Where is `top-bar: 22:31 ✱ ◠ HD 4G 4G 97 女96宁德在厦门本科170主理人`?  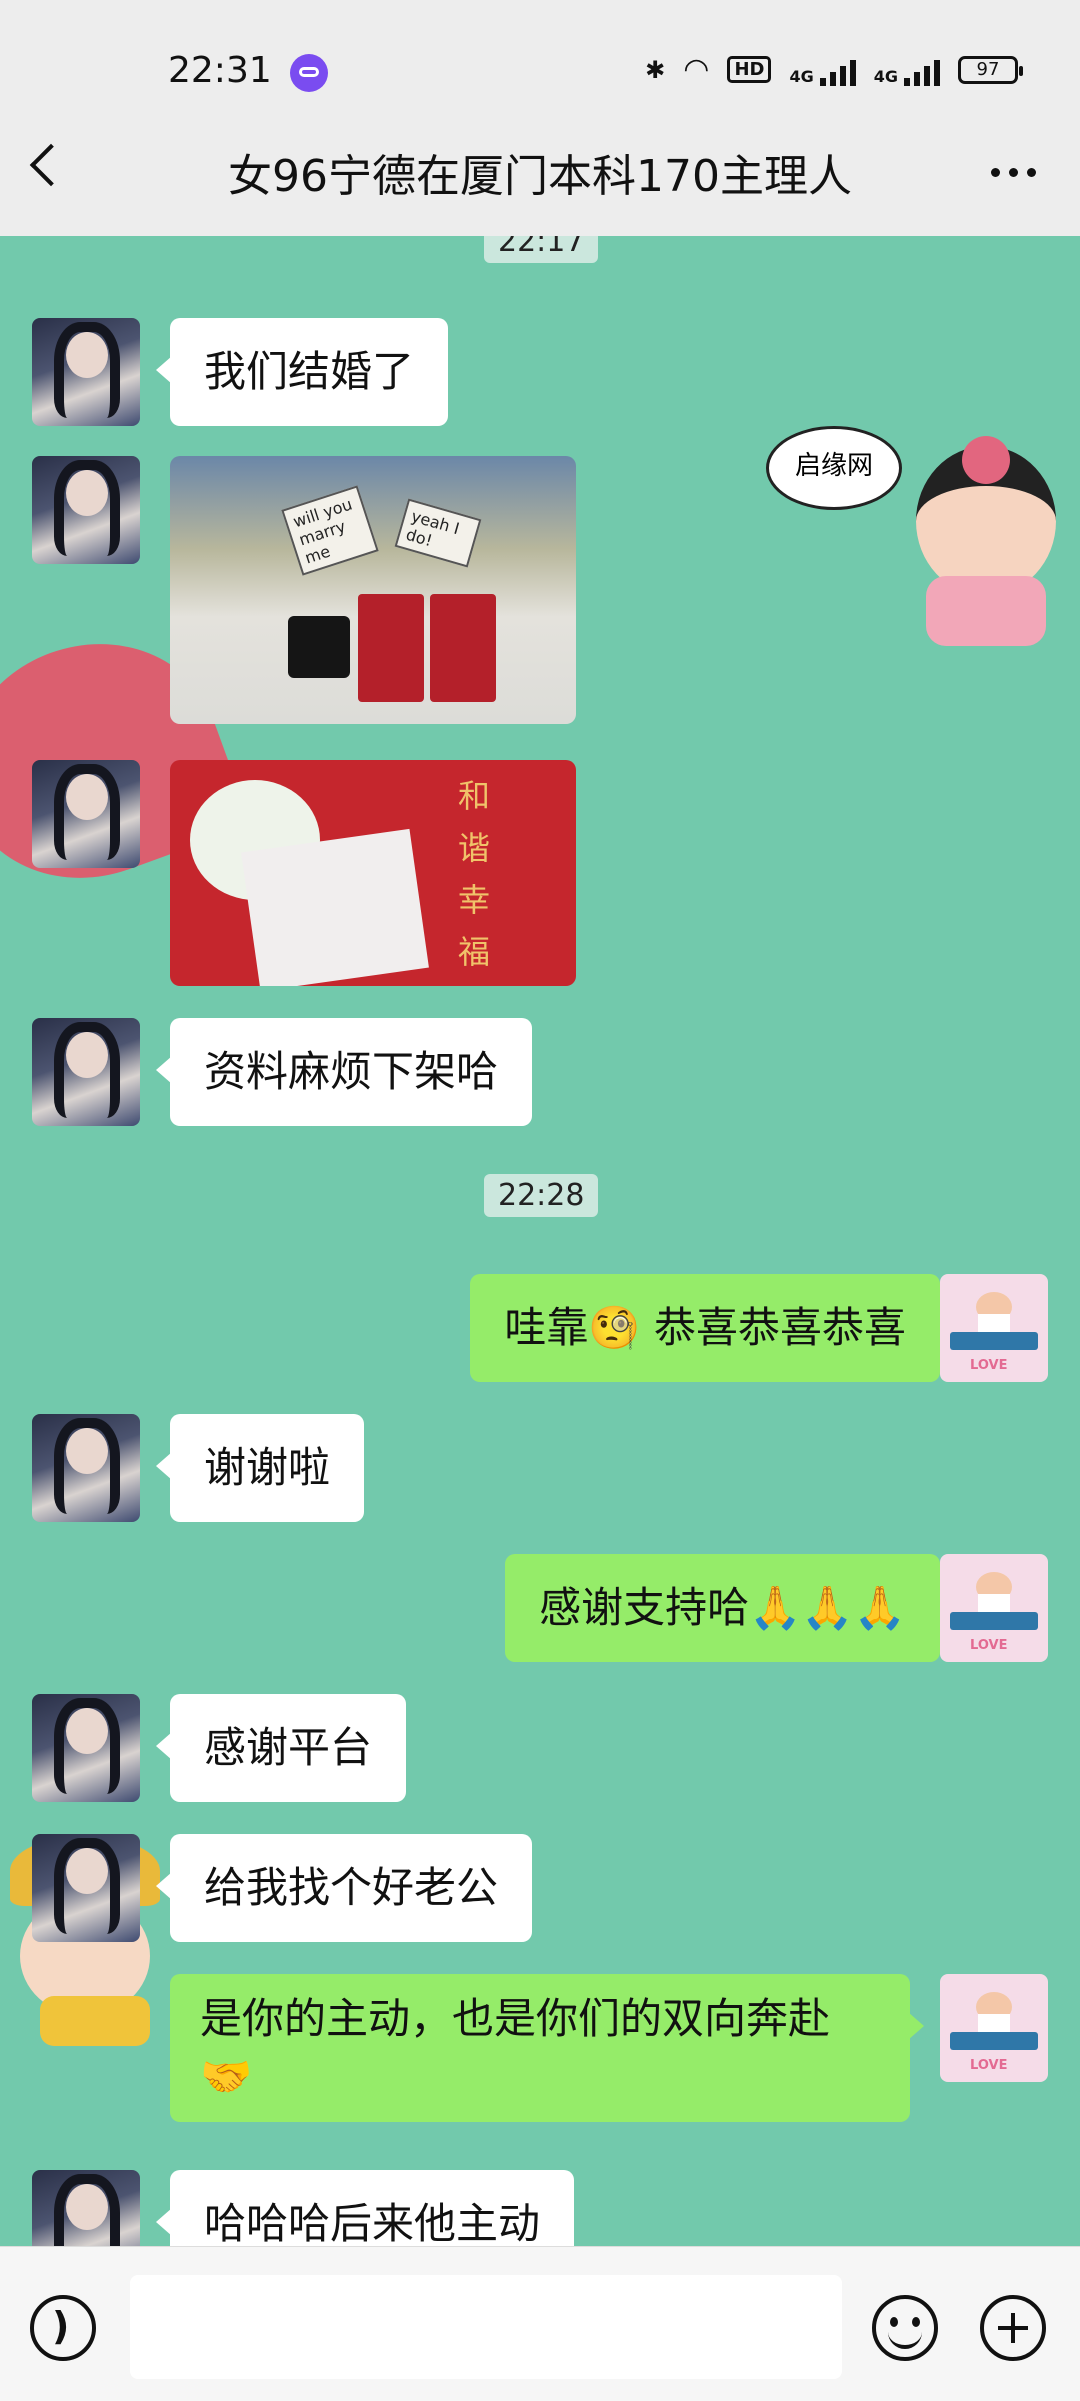
top-bar: 22:31 ✱ ◠ HD 4G 4G 97 女96宁德在厦门本科170主理人 is located at coordinates (540, 118).